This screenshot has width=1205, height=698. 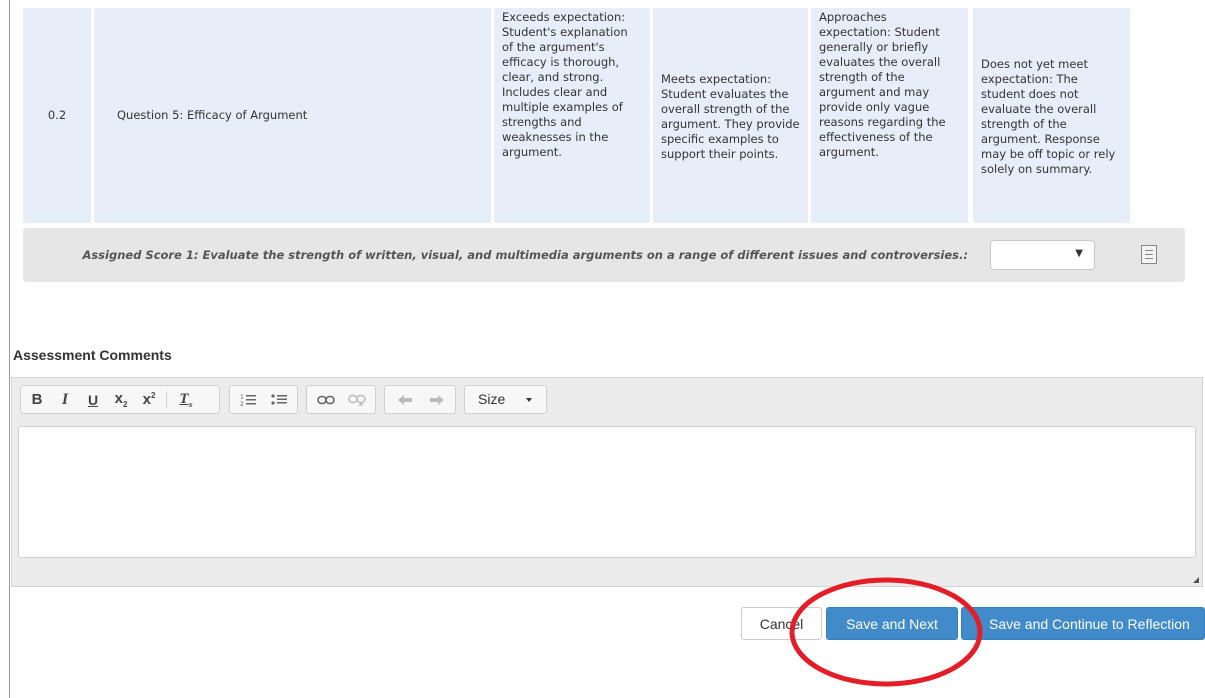 I want to click on toolbar-group-links, so click(x=341, y=399).